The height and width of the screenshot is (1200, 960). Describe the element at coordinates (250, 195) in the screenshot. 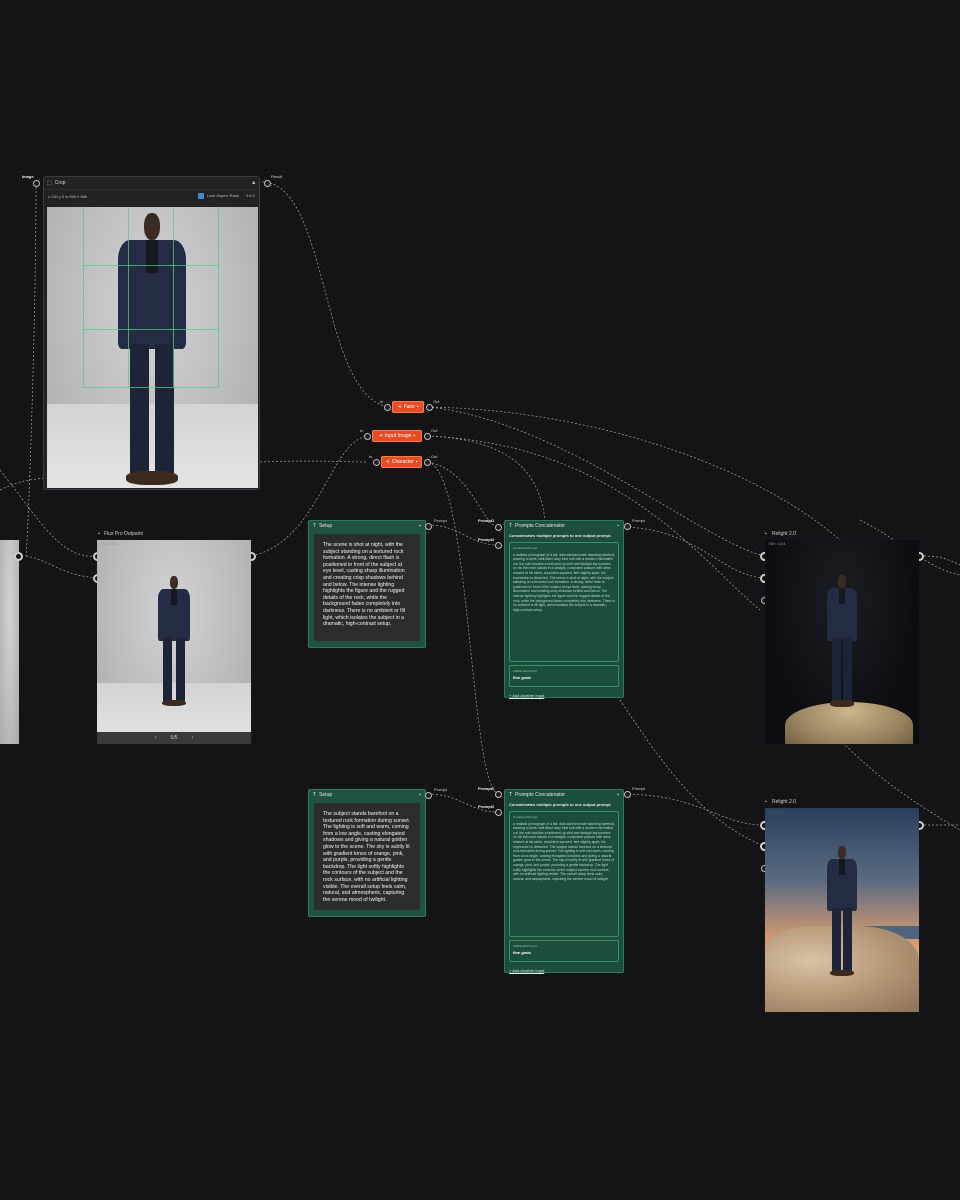

I see `aspect-ratio-value: 3:4:2` at that location.